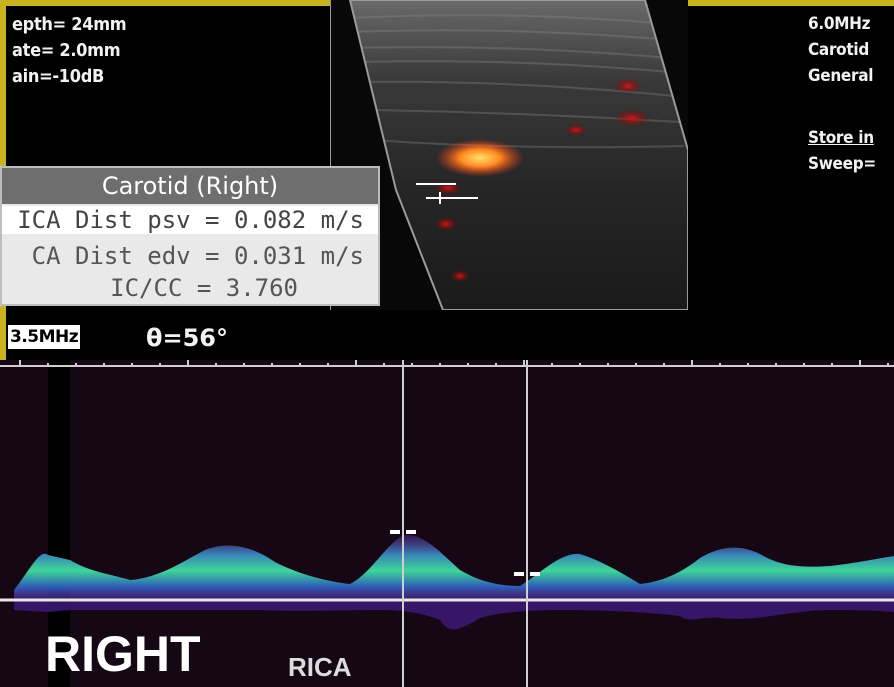 This screenshot has width=894, height=687. What do you see at coordinates (197, 256) in the screenshot?
I see `measurement-edv: CA Dist edv = 0.031 m/s` at bounding box center [197, 256].